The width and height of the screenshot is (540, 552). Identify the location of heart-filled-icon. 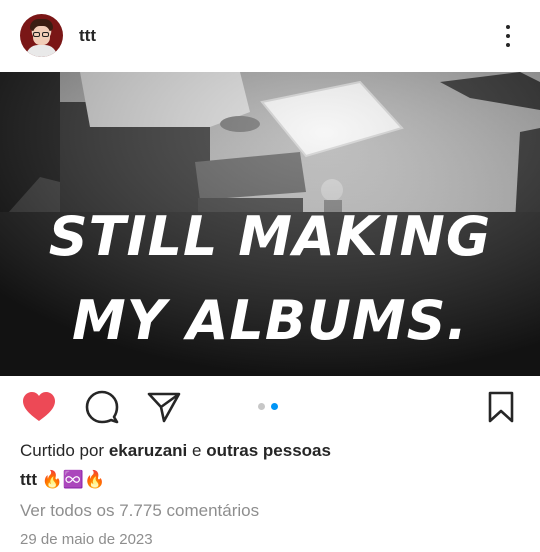
(39, 406).